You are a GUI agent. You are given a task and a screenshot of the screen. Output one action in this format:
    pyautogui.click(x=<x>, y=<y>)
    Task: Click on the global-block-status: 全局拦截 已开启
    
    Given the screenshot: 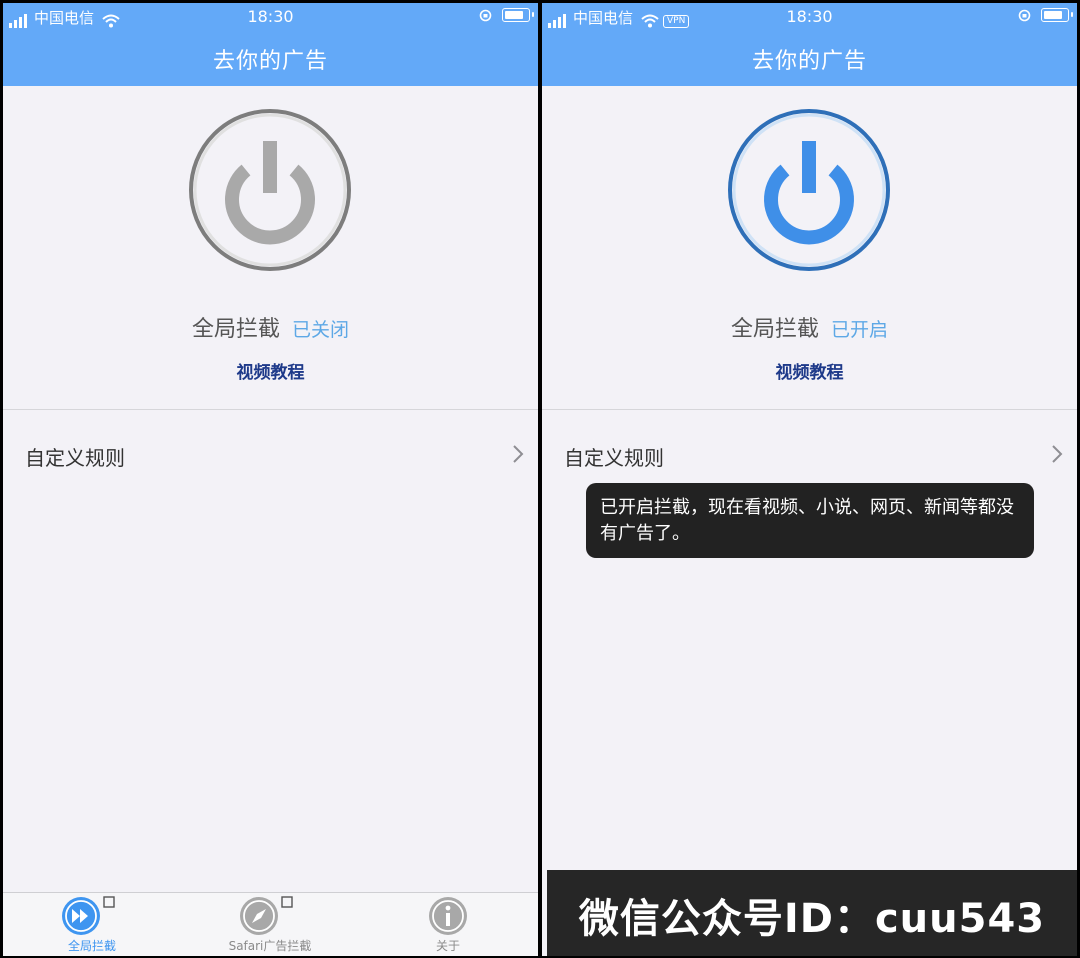 What is the action you would take?
    pyautogui.click(x=809, y=327)
    